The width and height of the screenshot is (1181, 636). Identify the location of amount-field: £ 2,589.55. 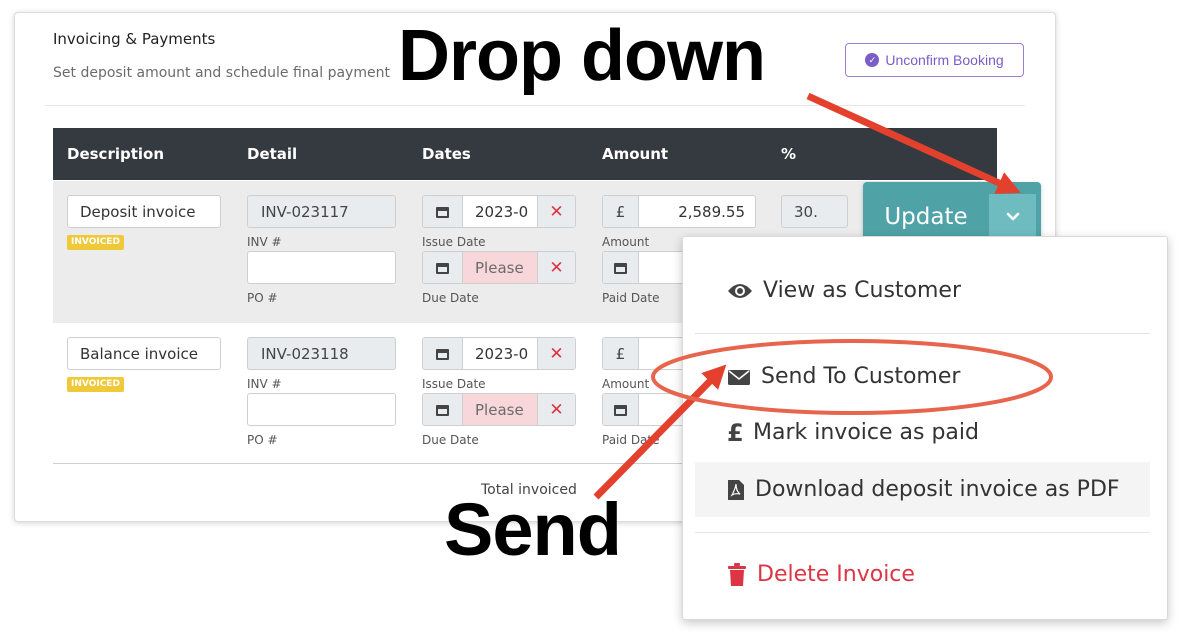
(679, 211).